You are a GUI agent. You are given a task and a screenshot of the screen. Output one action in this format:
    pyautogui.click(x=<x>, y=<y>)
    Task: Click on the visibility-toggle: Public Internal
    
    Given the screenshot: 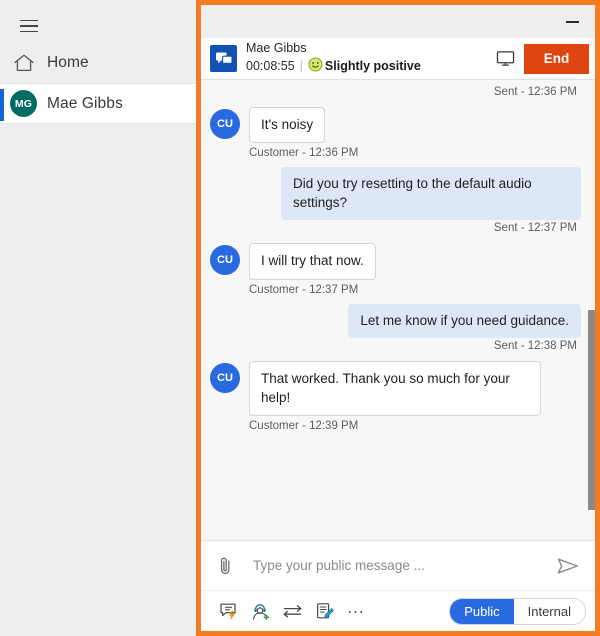 What is the action you would take?
    pyautogui.click(x=517, y=611)
    